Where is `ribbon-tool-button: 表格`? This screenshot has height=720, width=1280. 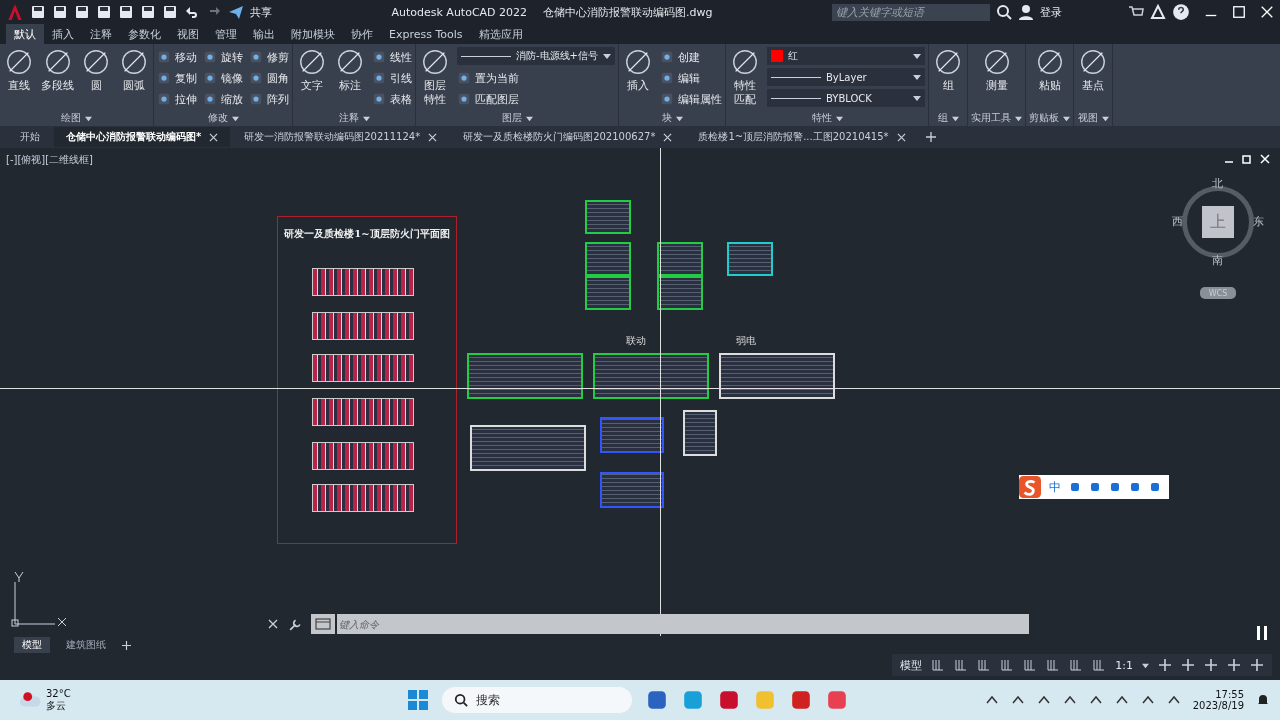
ribbon-tool-button: 表格 is located at coordinates (392, 99).